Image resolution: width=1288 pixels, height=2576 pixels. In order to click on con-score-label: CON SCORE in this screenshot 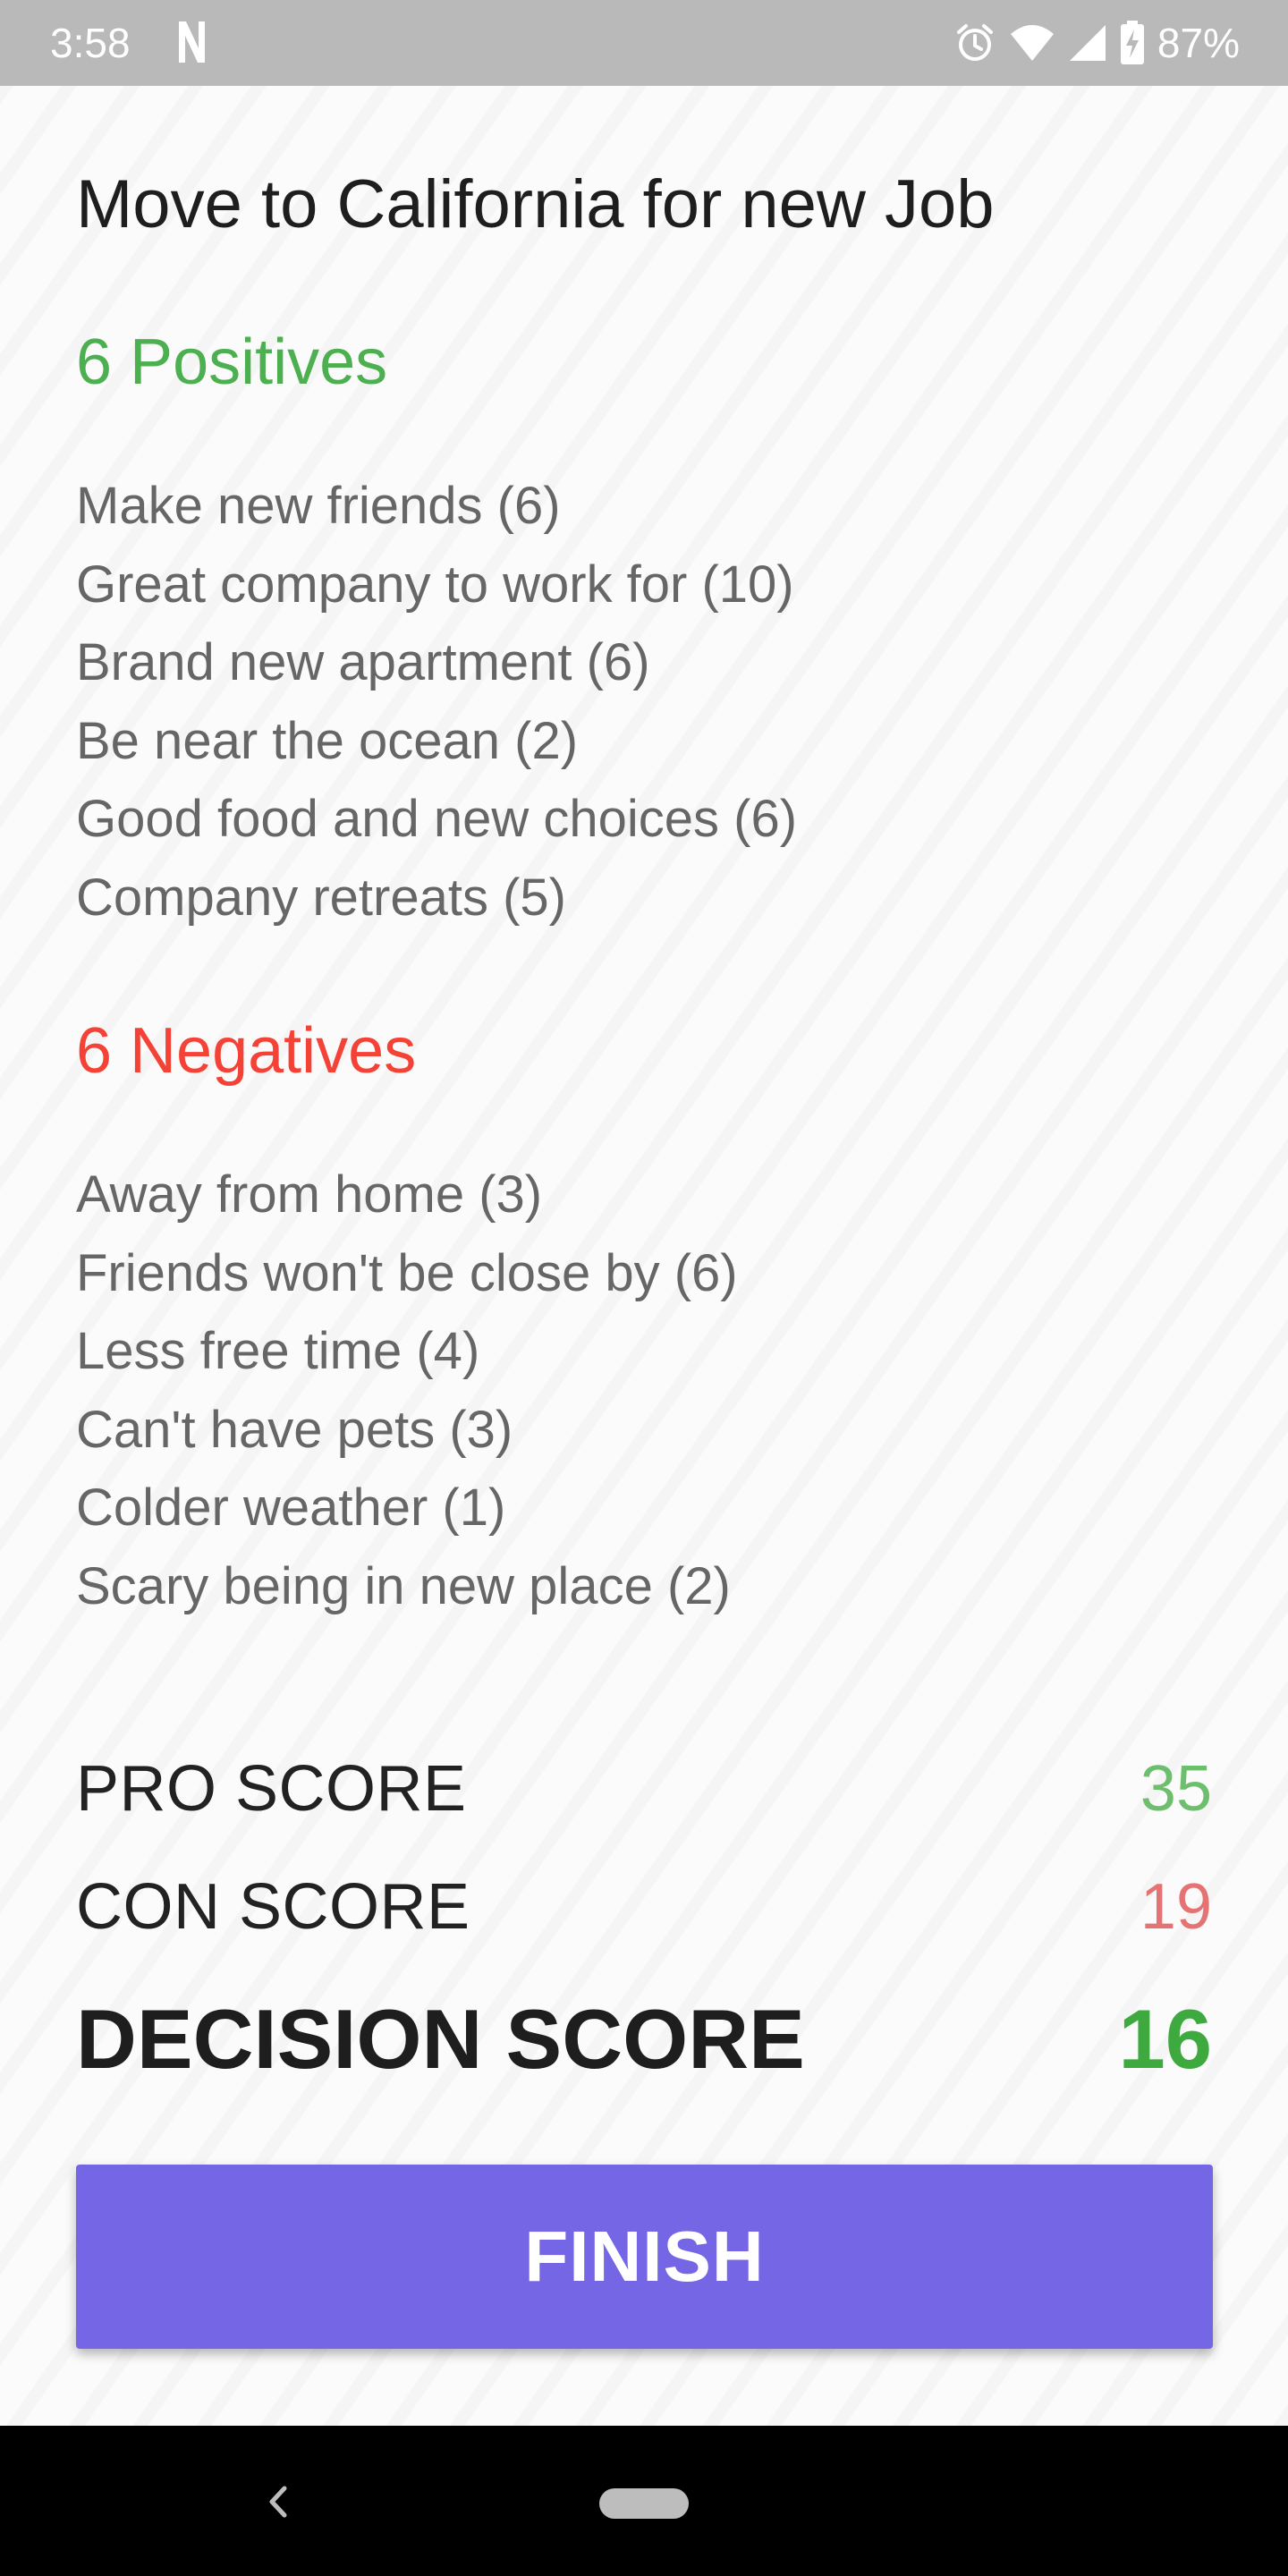, I will do `click(273, 1907)`.